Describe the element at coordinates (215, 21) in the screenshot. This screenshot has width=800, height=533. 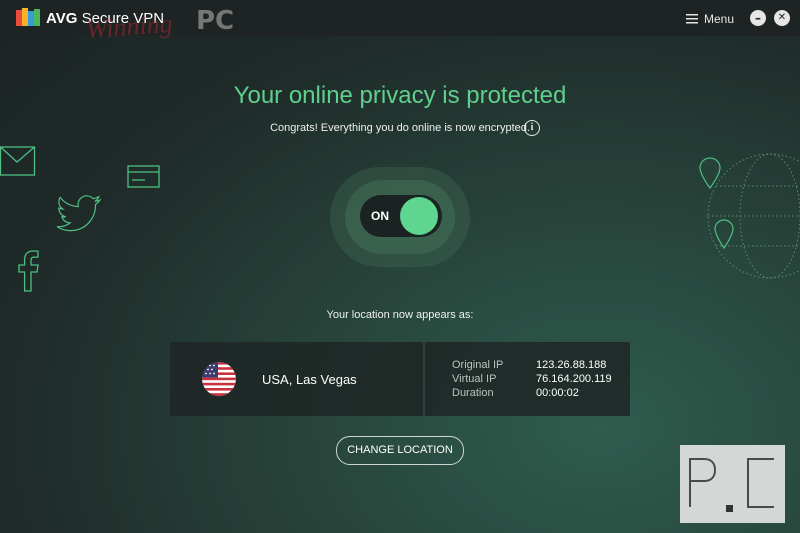
I see `watermark-pc: PC` at that location.